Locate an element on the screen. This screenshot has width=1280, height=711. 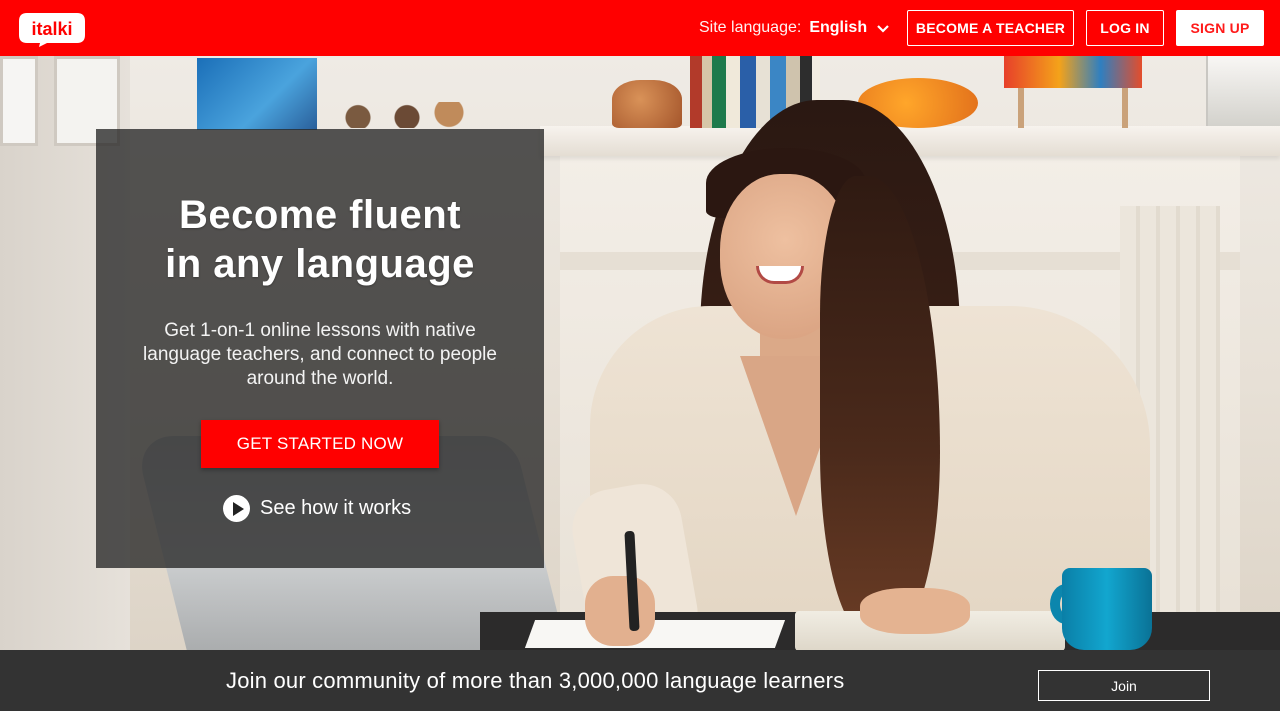
join-button: Join is located at coordinates (1124, 685).